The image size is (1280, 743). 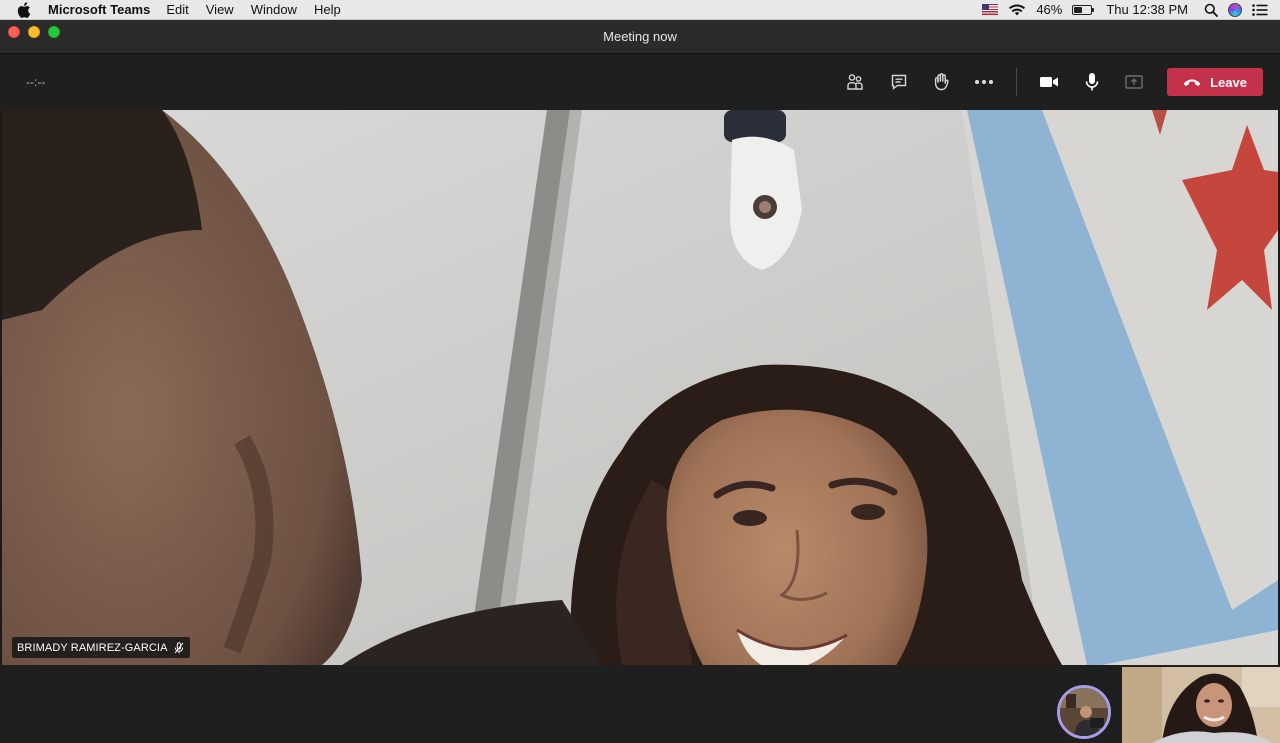 I want to click on minimize-window-button, so click(x=34, y=32).